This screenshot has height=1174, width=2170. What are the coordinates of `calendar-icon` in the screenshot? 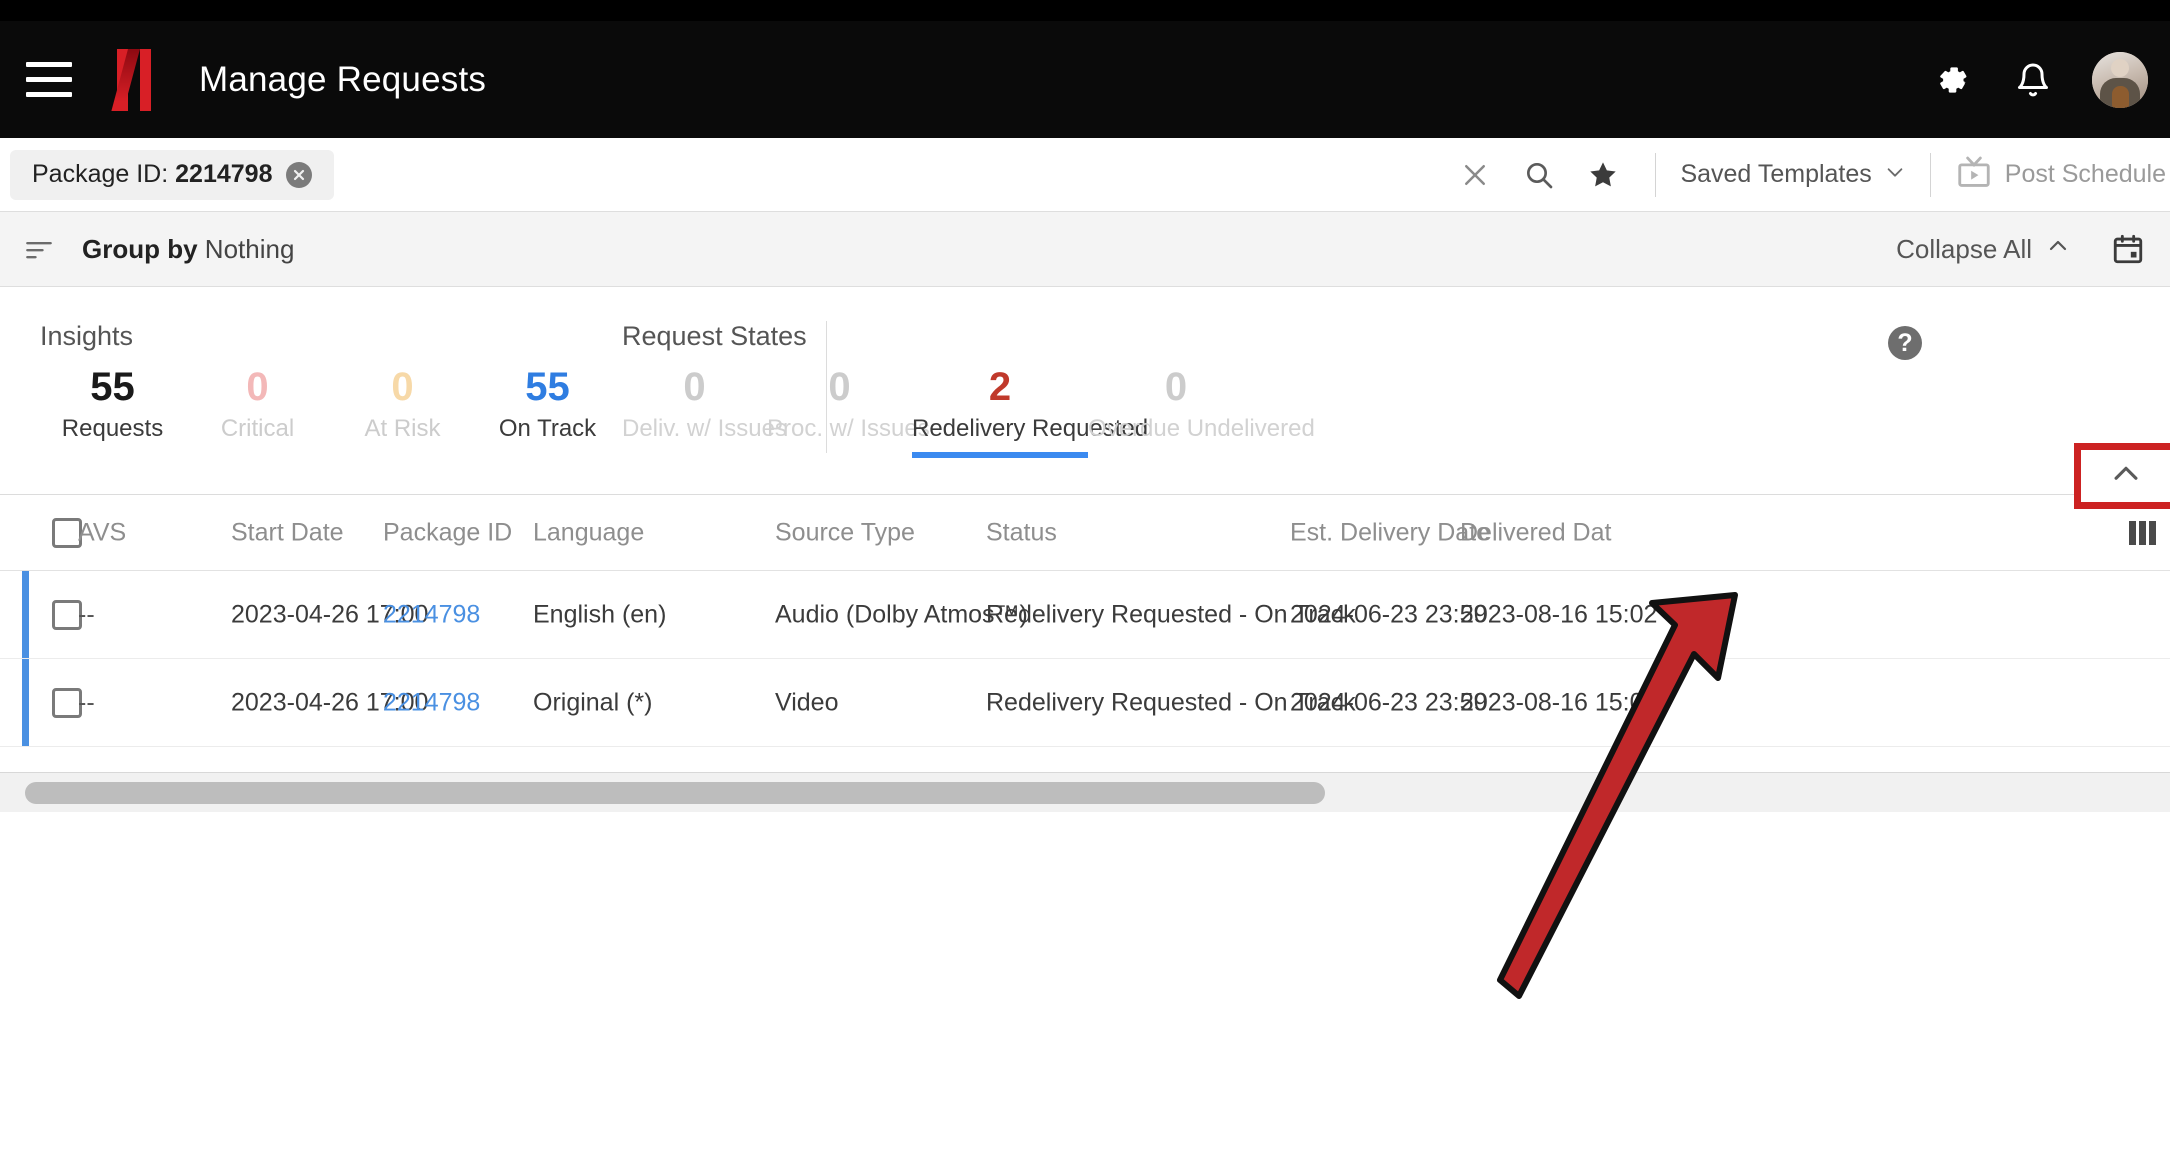 It's located at (2128, 249).